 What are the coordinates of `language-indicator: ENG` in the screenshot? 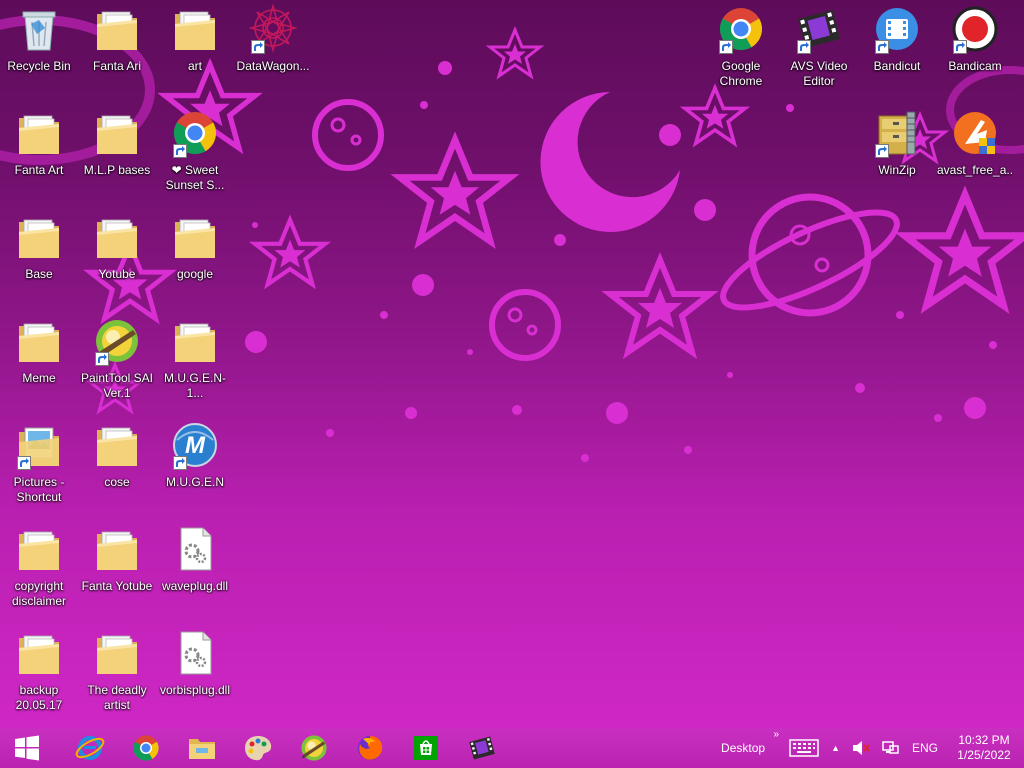 It's located at (925, 748).